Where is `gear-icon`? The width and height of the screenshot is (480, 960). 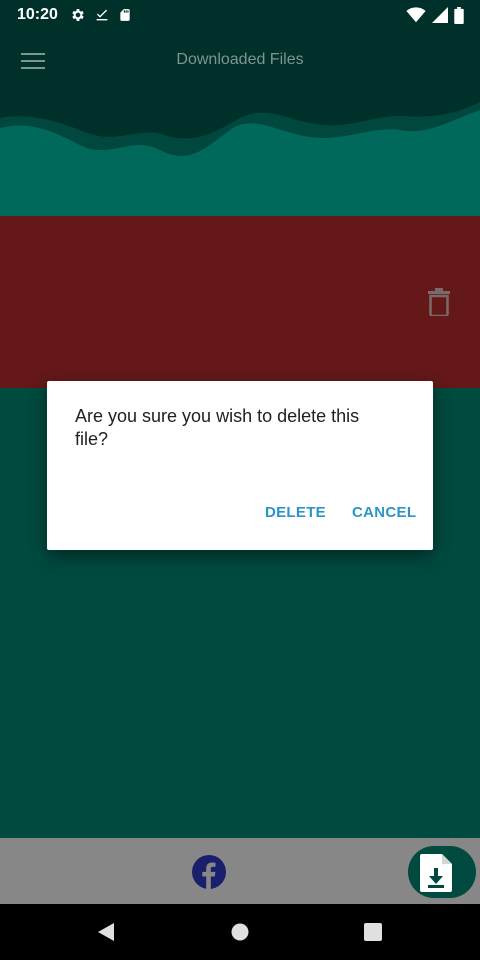 gear-icon is located at coordinates (78, 15).